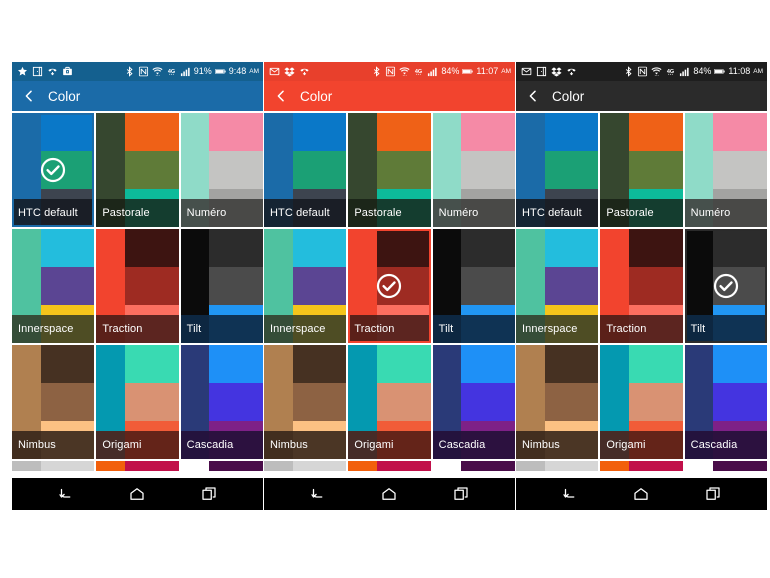 This screenshot has height=578, width=770. I want to click on status-bar-system-icons: 4G 84% 11:08 AM, so click(693, 71).